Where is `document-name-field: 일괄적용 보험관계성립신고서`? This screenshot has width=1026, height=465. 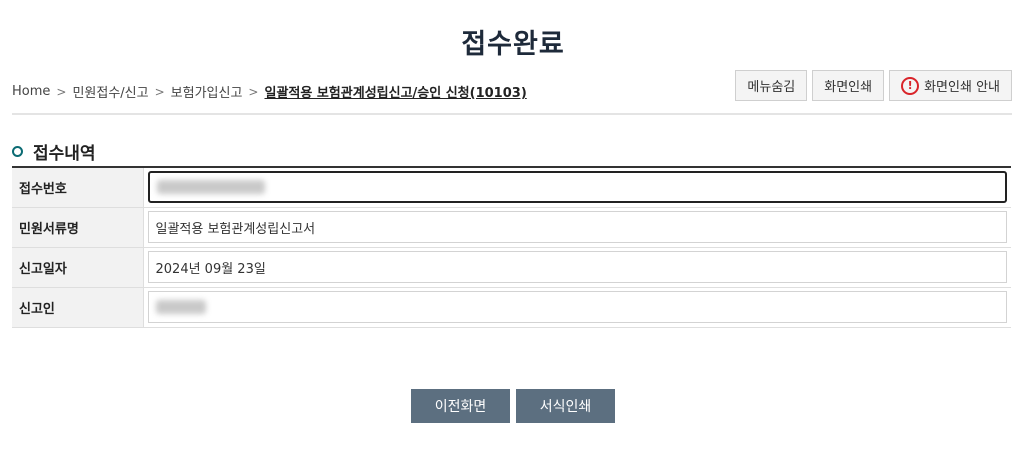 document-name-field: 일괄적용 보험관계성립신고서 is located at coordinates (577, 227).